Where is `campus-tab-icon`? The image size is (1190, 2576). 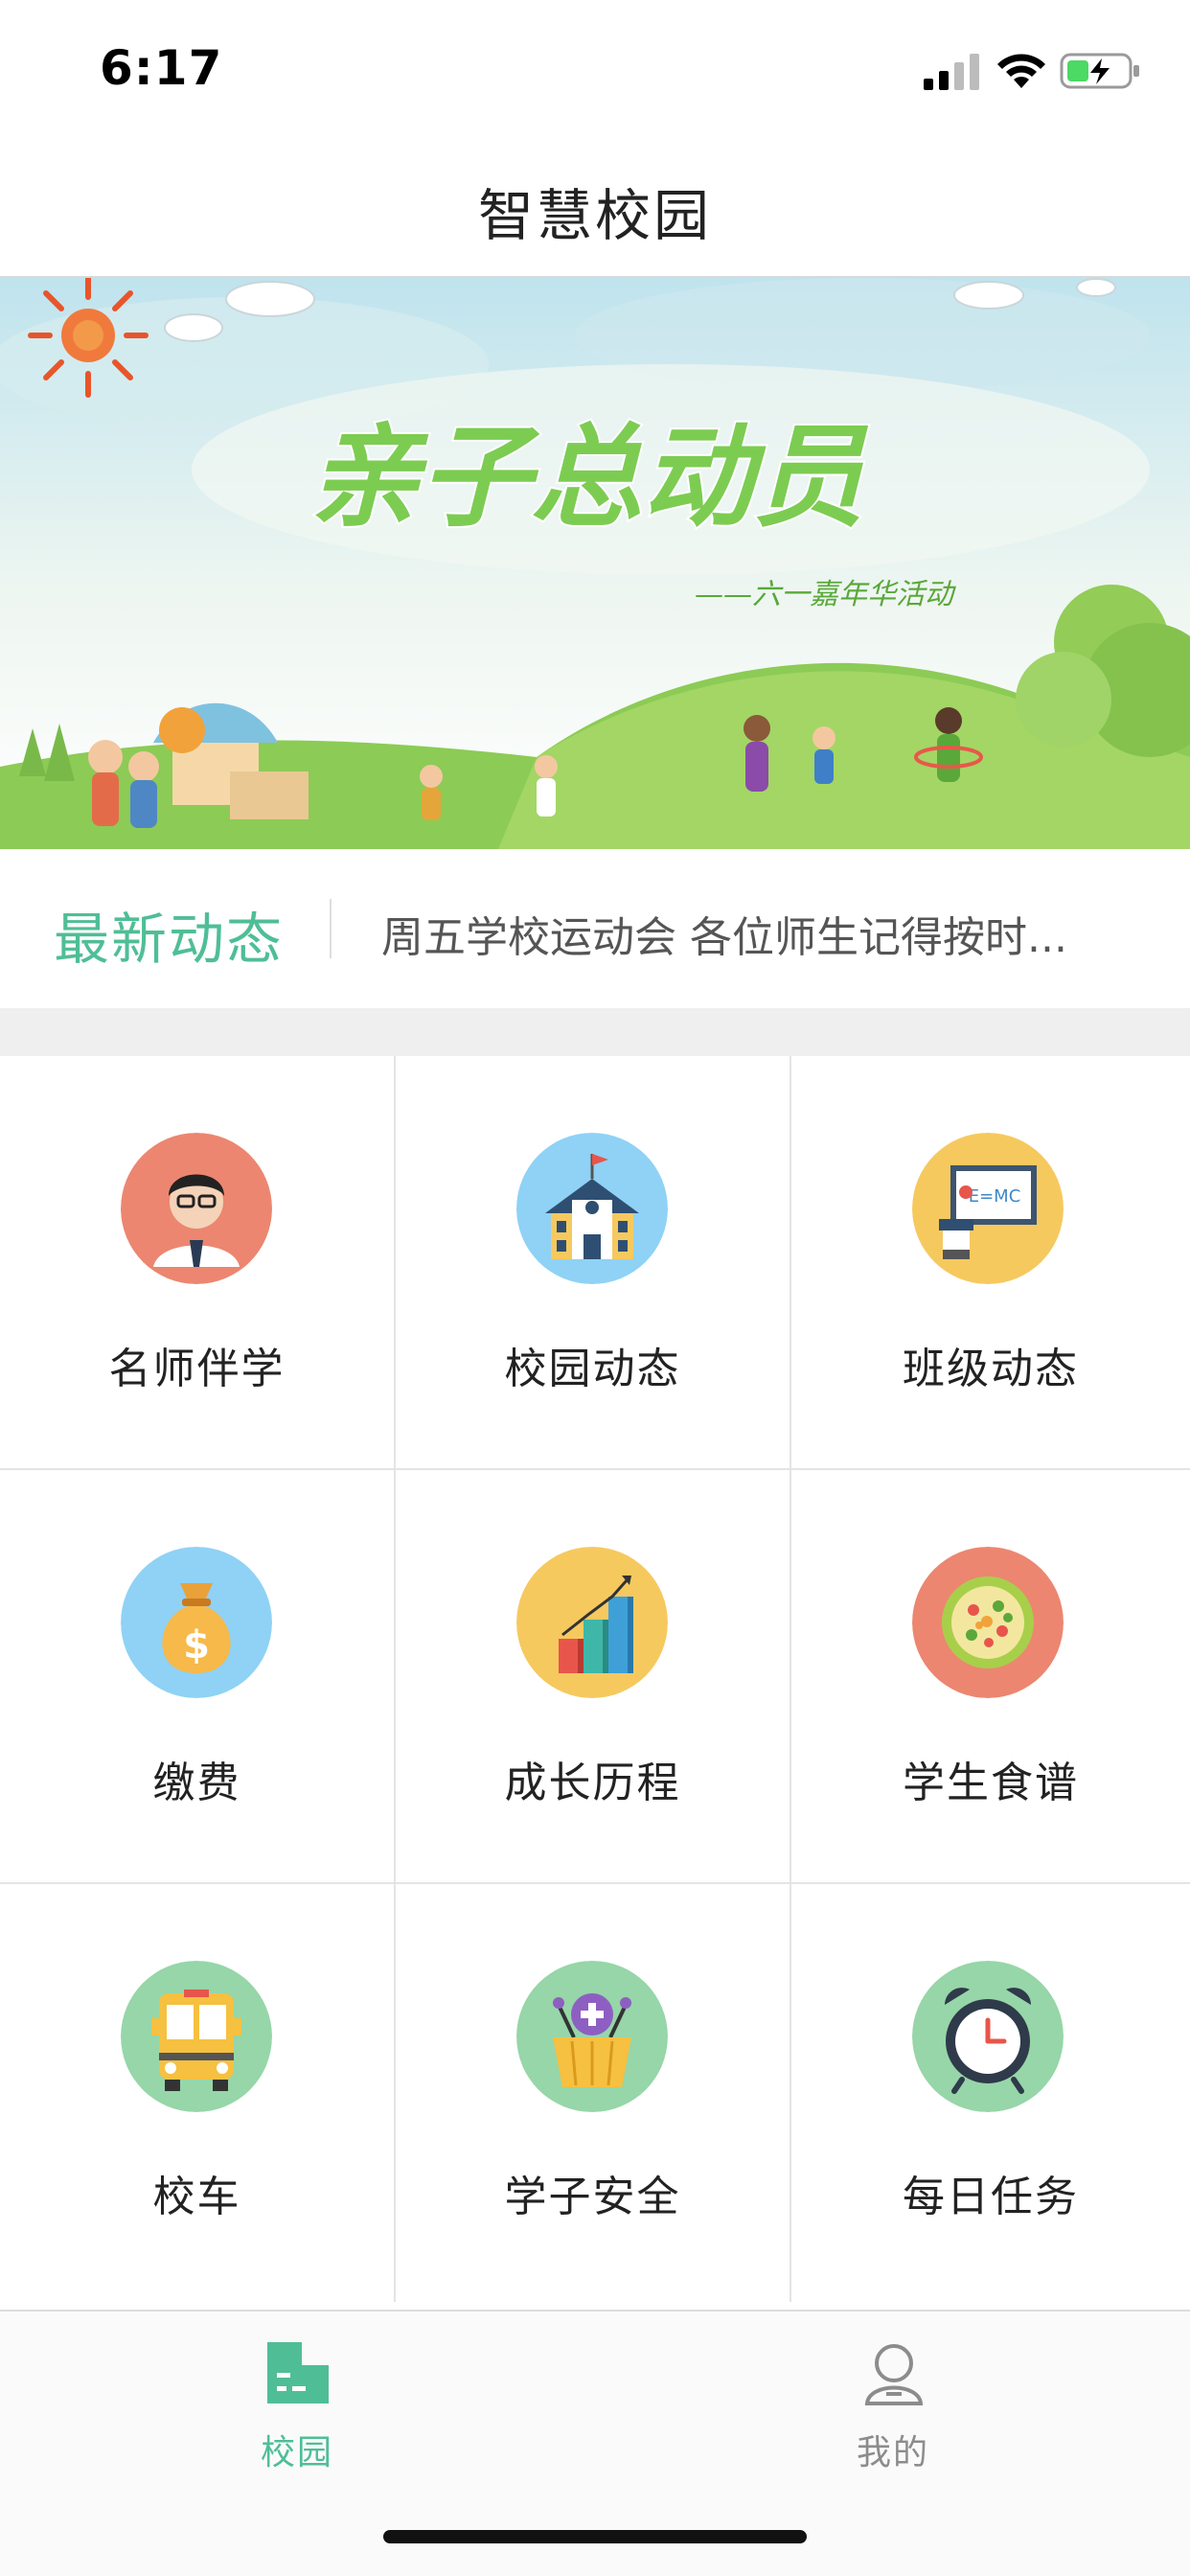 campus-tab-icon is located at coordinates (298, 2373).